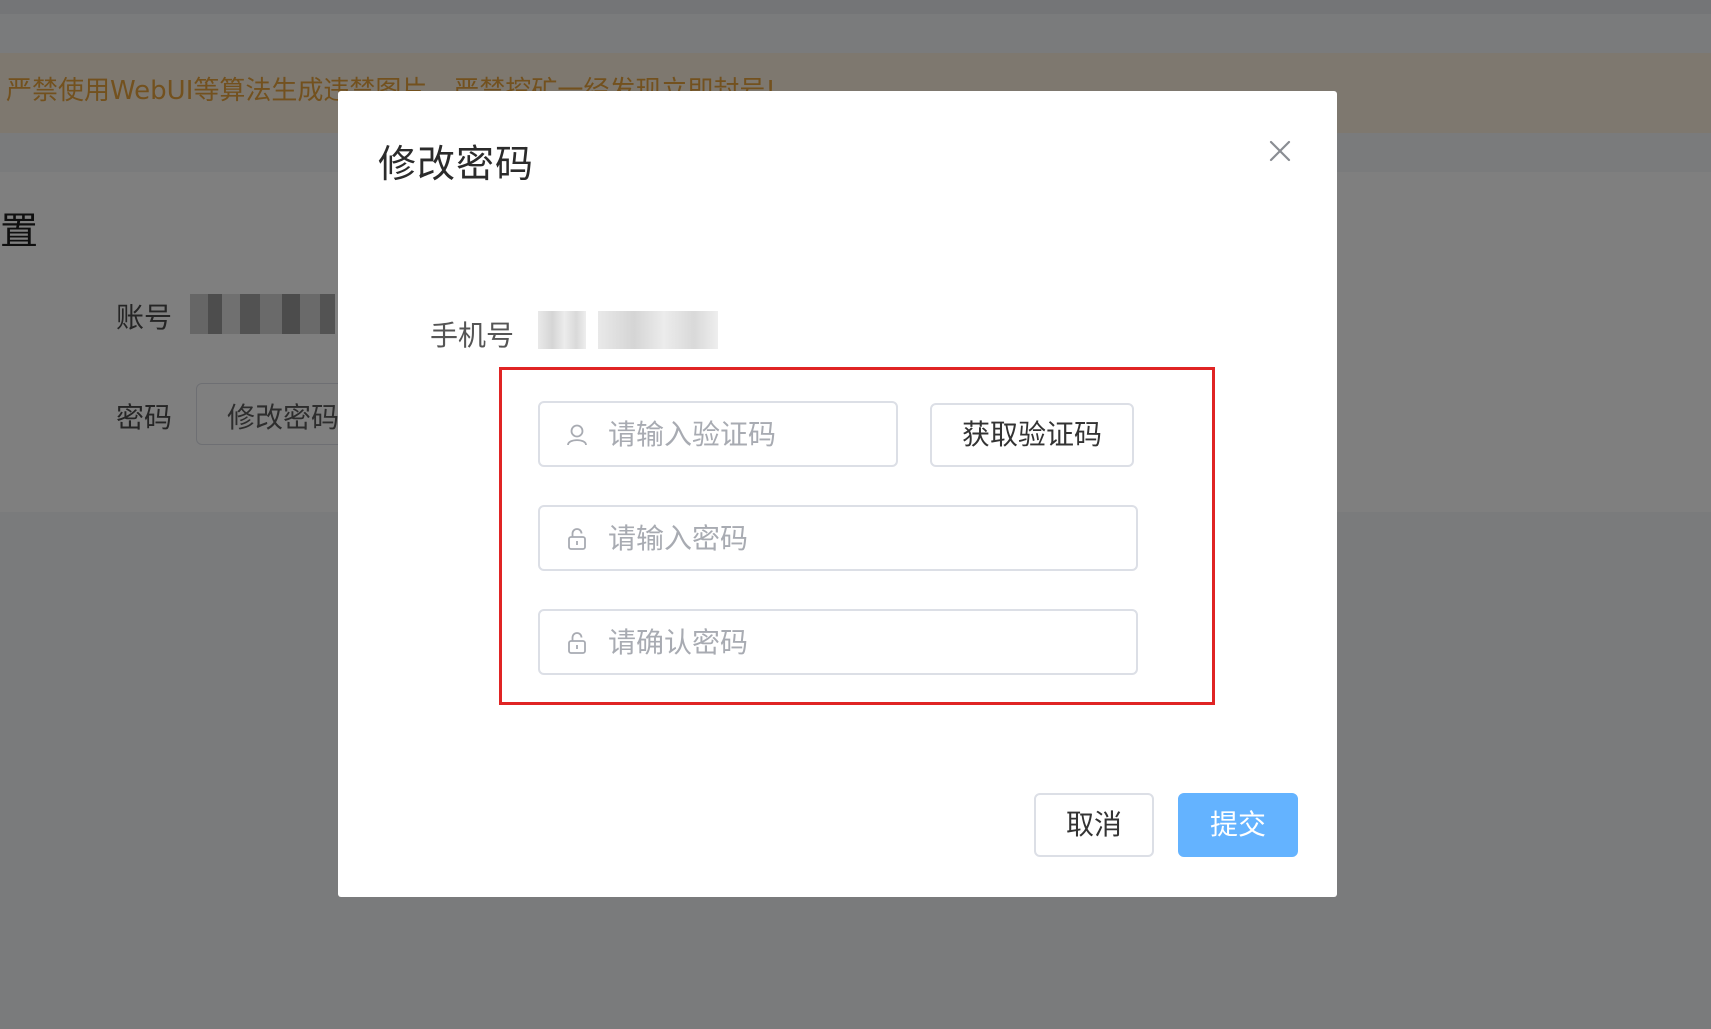  I want to click on close-button, so click(1280, 151).